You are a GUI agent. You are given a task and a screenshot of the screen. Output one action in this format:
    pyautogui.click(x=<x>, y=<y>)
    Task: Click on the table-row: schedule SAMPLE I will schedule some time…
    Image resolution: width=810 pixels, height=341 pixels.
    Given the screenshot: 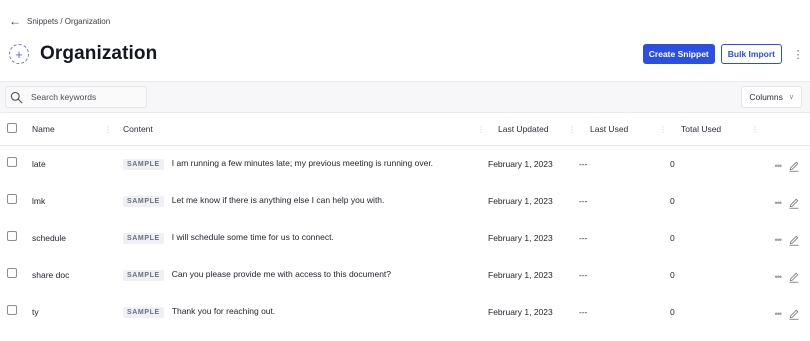 What is the action you would take?
    pyautogui.click(x=405, y=237)
    